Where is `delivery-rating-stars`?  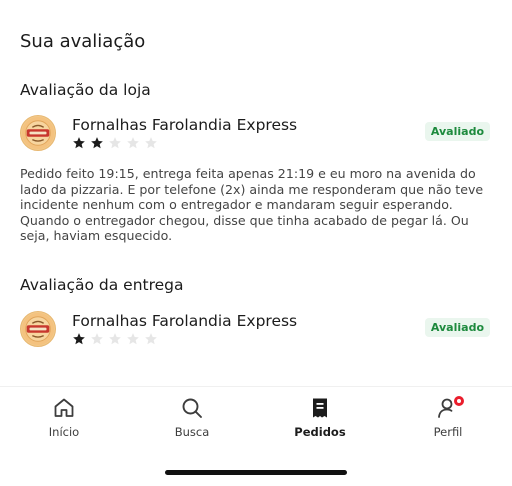
delivery-rating-stars is located at coordinates (115, 340).